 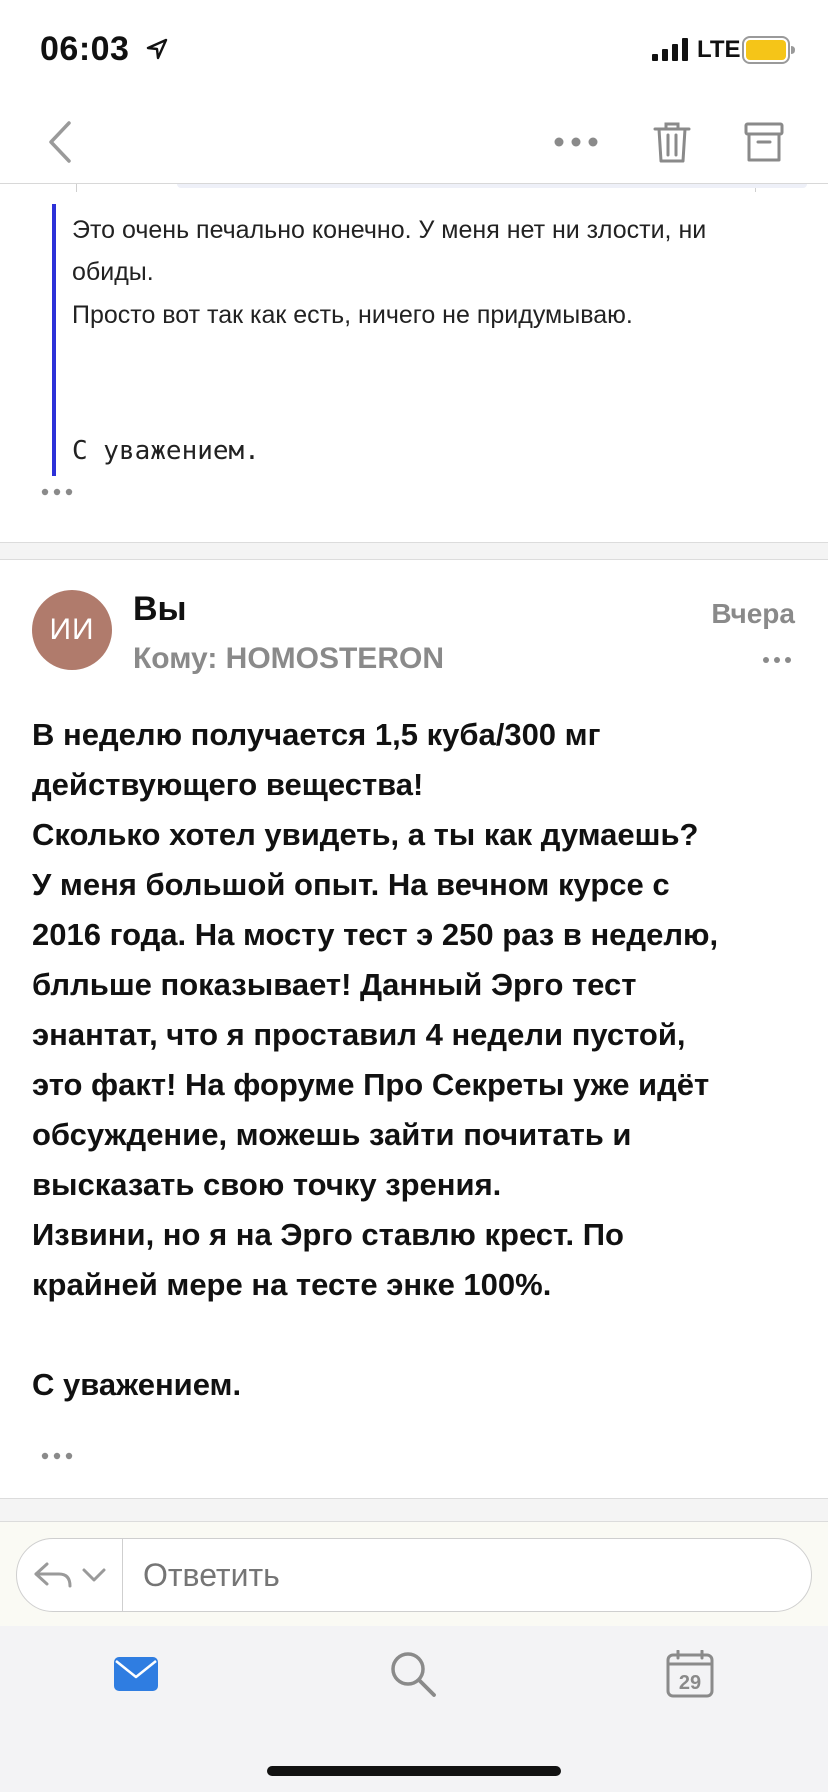 I want to click on mail-envelope-icon, so click(x=136, y=1674).